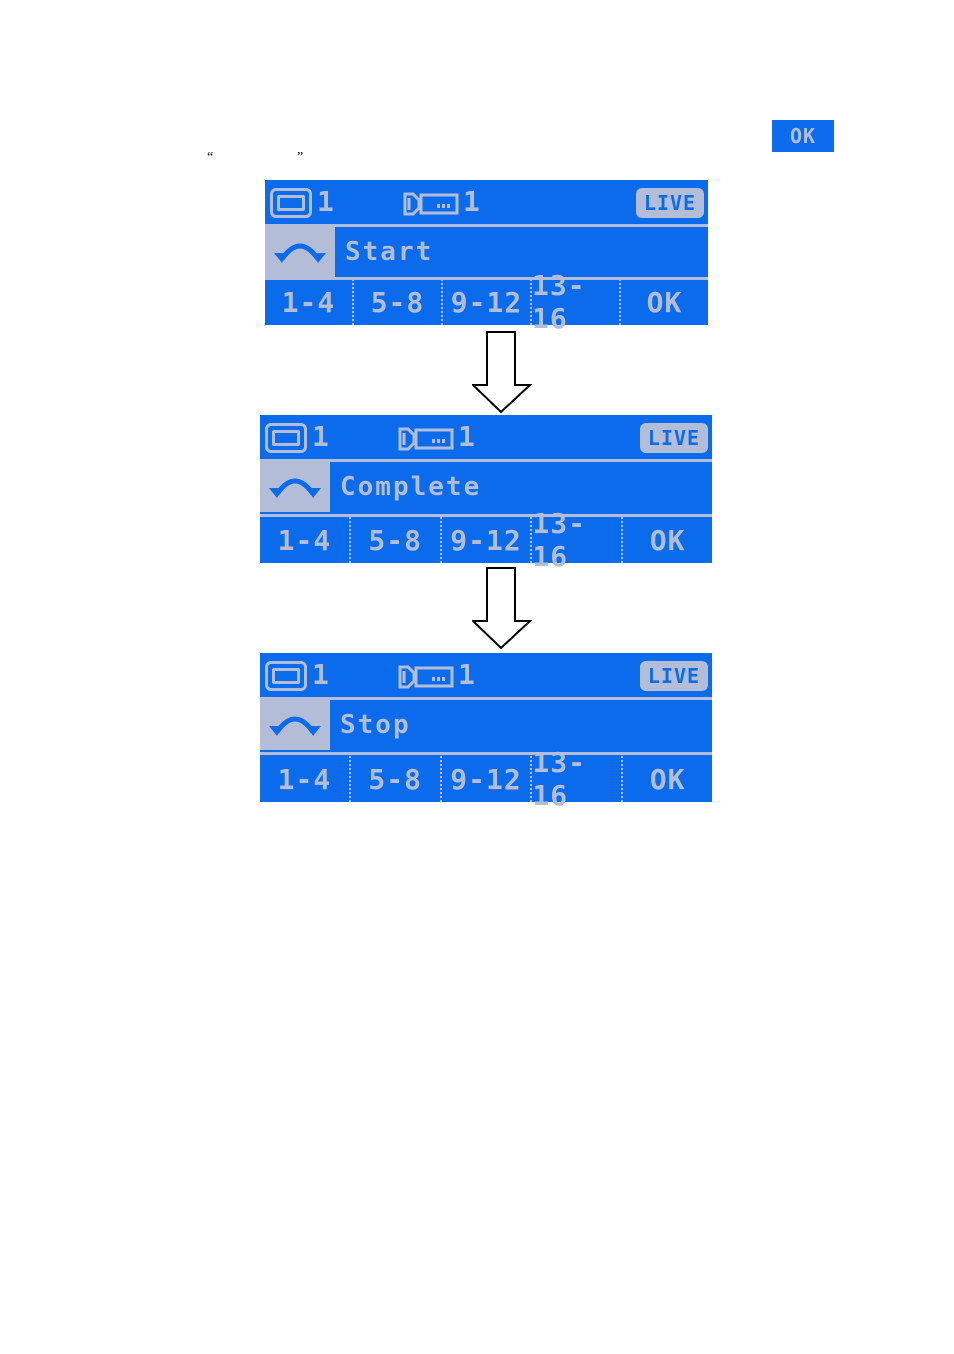 The image size is (954, 1354). I want to click on ok-key-badge: OK, so click(803, 136).